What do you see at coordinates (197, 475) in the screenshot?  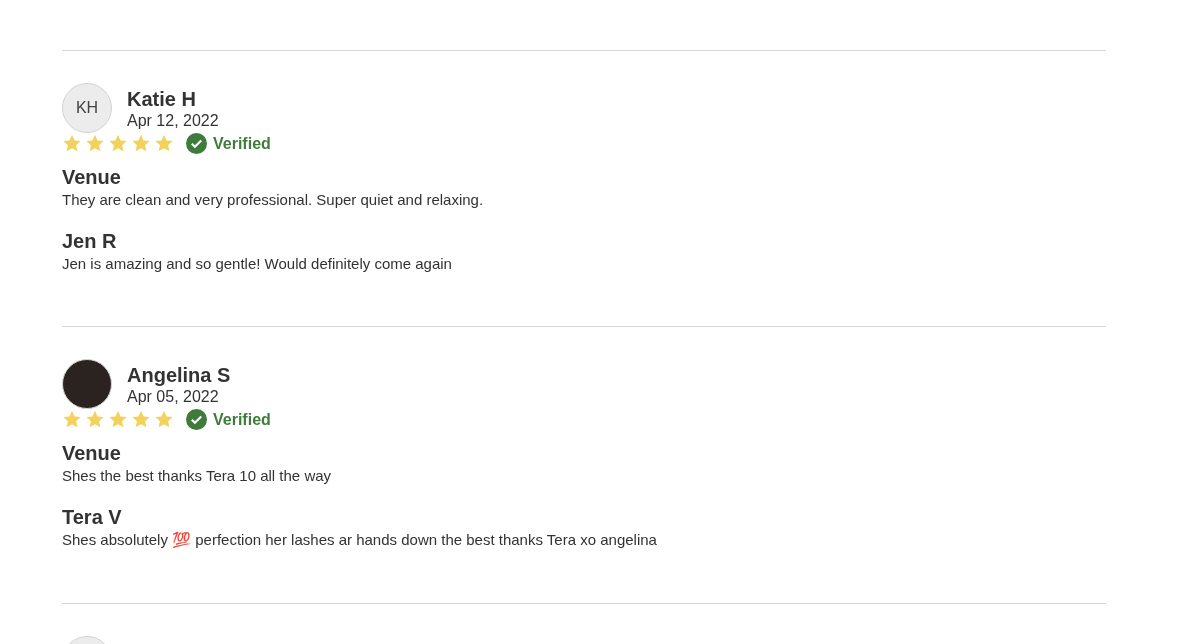 I see `review-text: Shes the best thanks Tera 10 all the way` at bounding box center [197, 475].